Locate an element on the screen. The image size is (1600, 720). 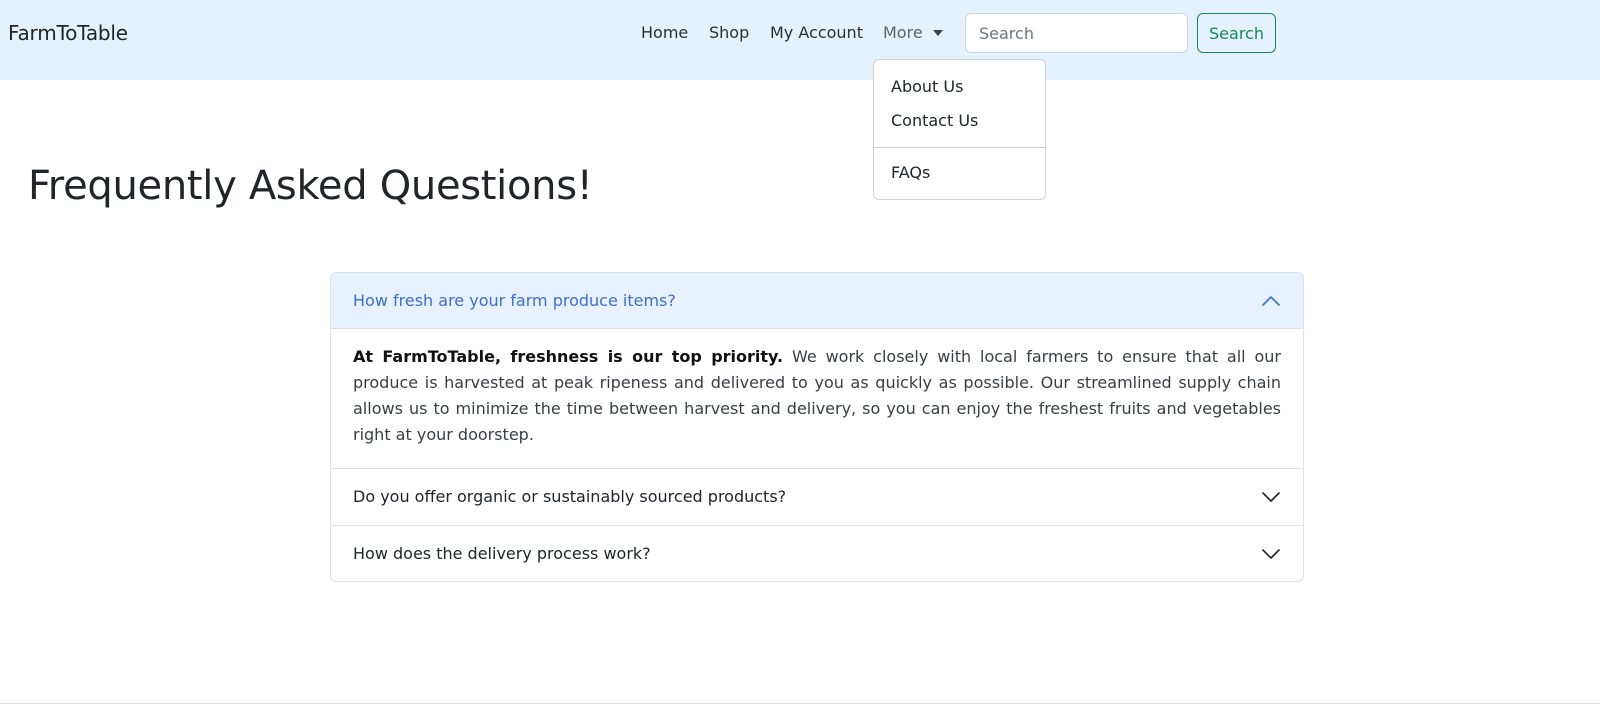
brand-logo: FarmToTable is located at coordinates (68, 33).